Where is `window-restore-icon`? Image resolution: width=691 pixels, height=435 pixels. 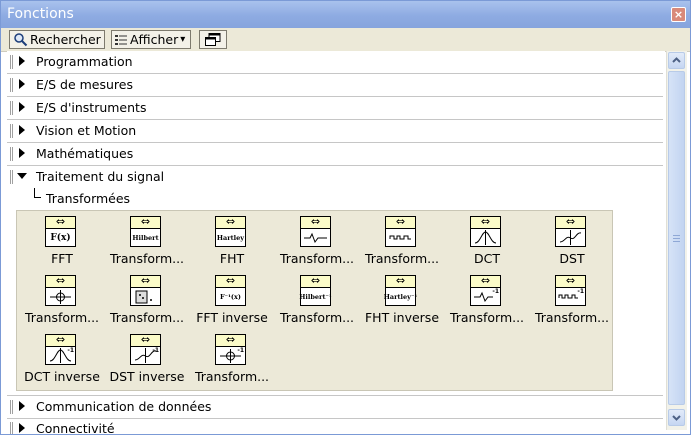 window-restore-icon is located at coordinates (213, 39).